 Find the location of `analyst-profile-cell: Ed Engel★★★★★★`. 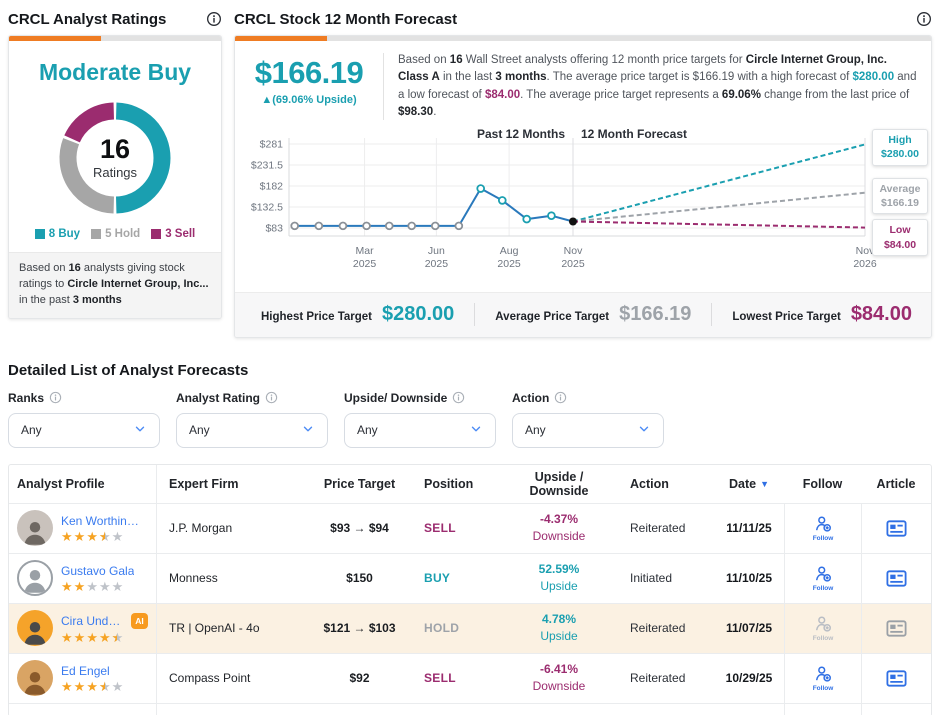

analyst-profile-cell: Ed Engel★★★★★★ is located at coordinates (83, 678).